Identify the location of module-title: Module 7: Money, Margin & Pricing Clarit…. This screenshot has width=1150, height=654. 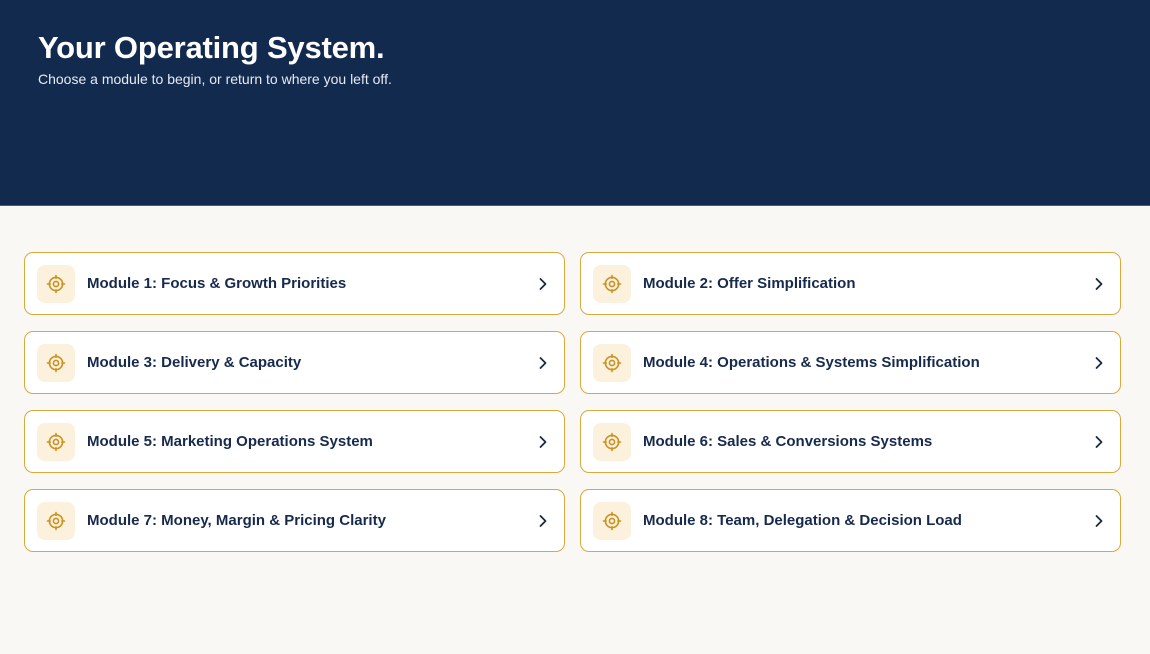
(236, 520).